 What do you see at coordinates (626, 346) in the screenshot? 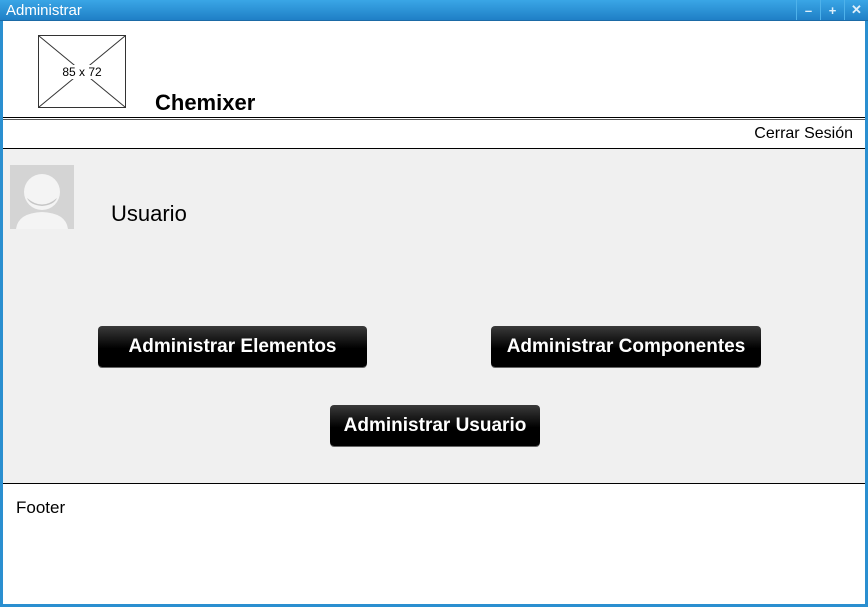
I see `manage-components-button: Administrar Componentes` at bounding box center [626, 346].